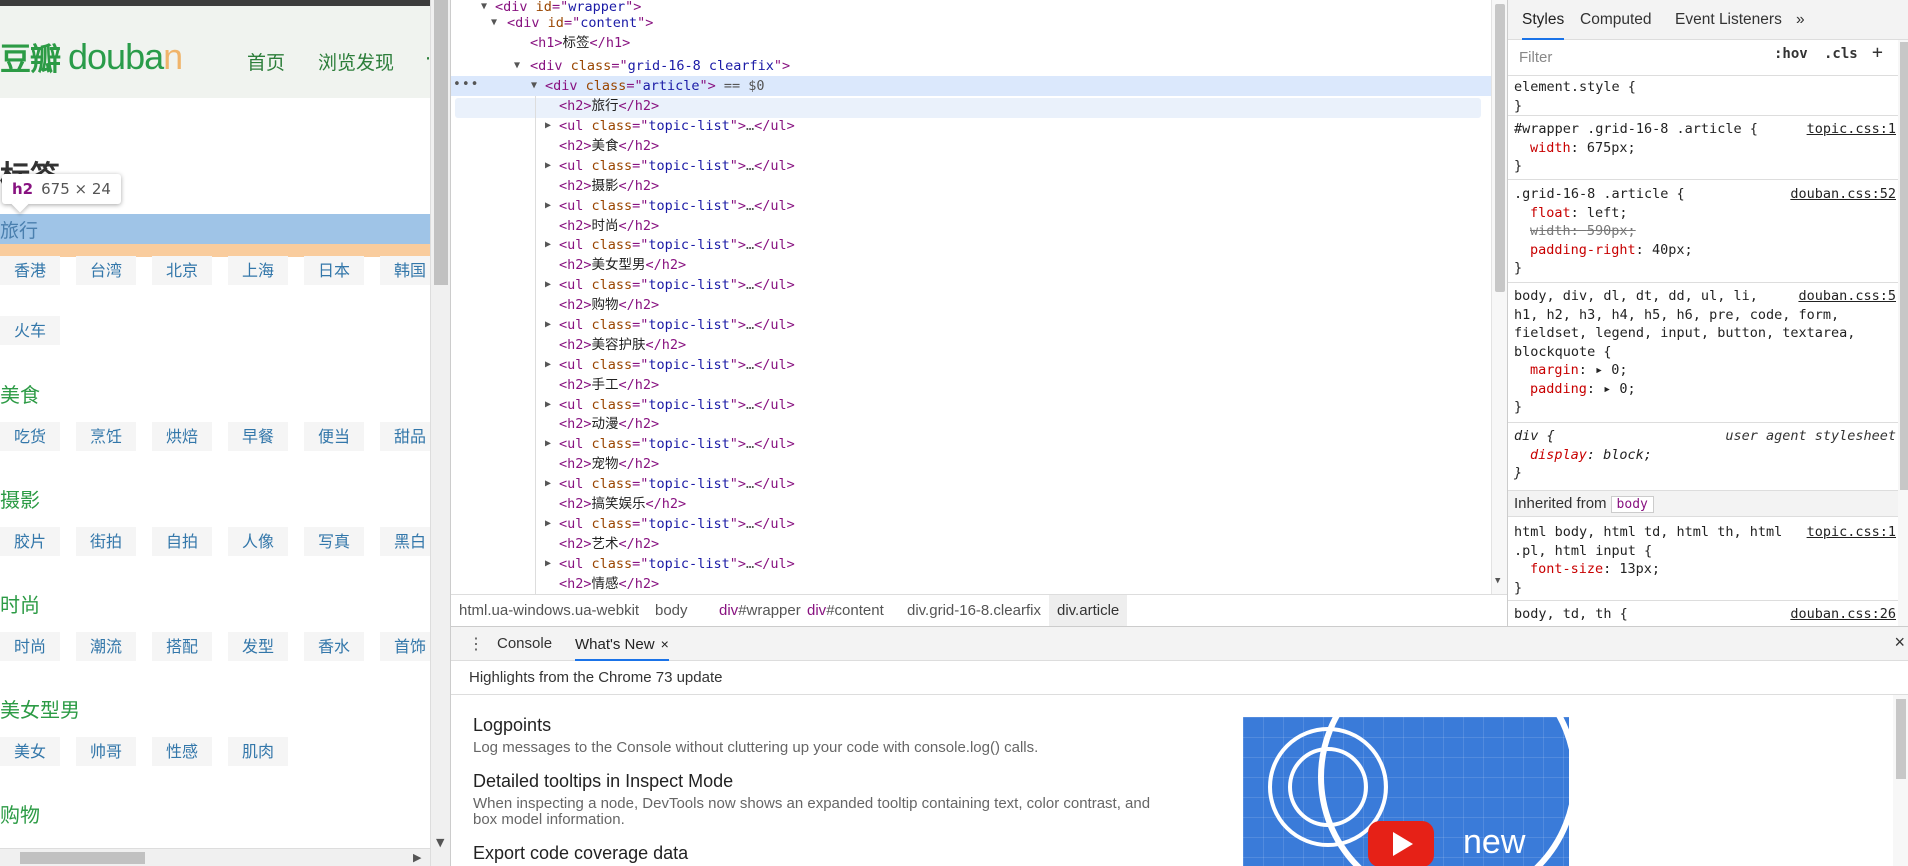  What do you see at coordinates (258, 436) in the screenshot?
I see `topic-tag: 早餐` at bounding box center [258, 436].